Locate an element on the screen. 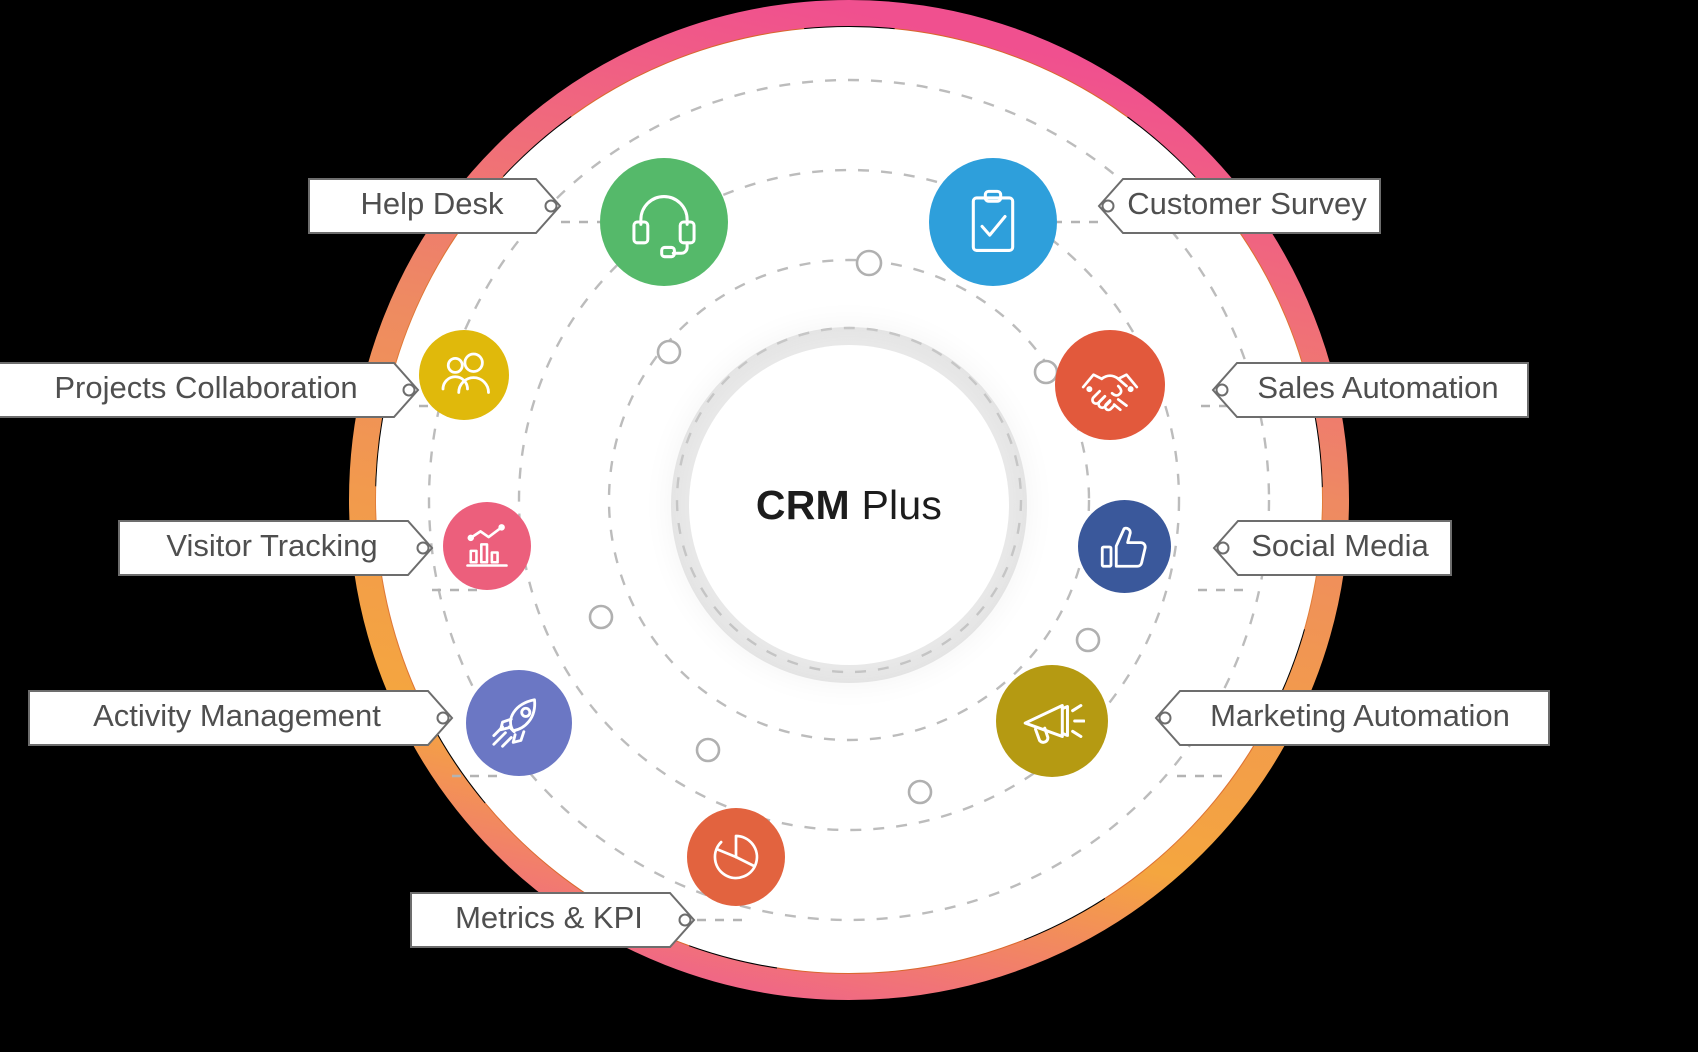  node-metrics-kpi is located at coordinates (736, 857).